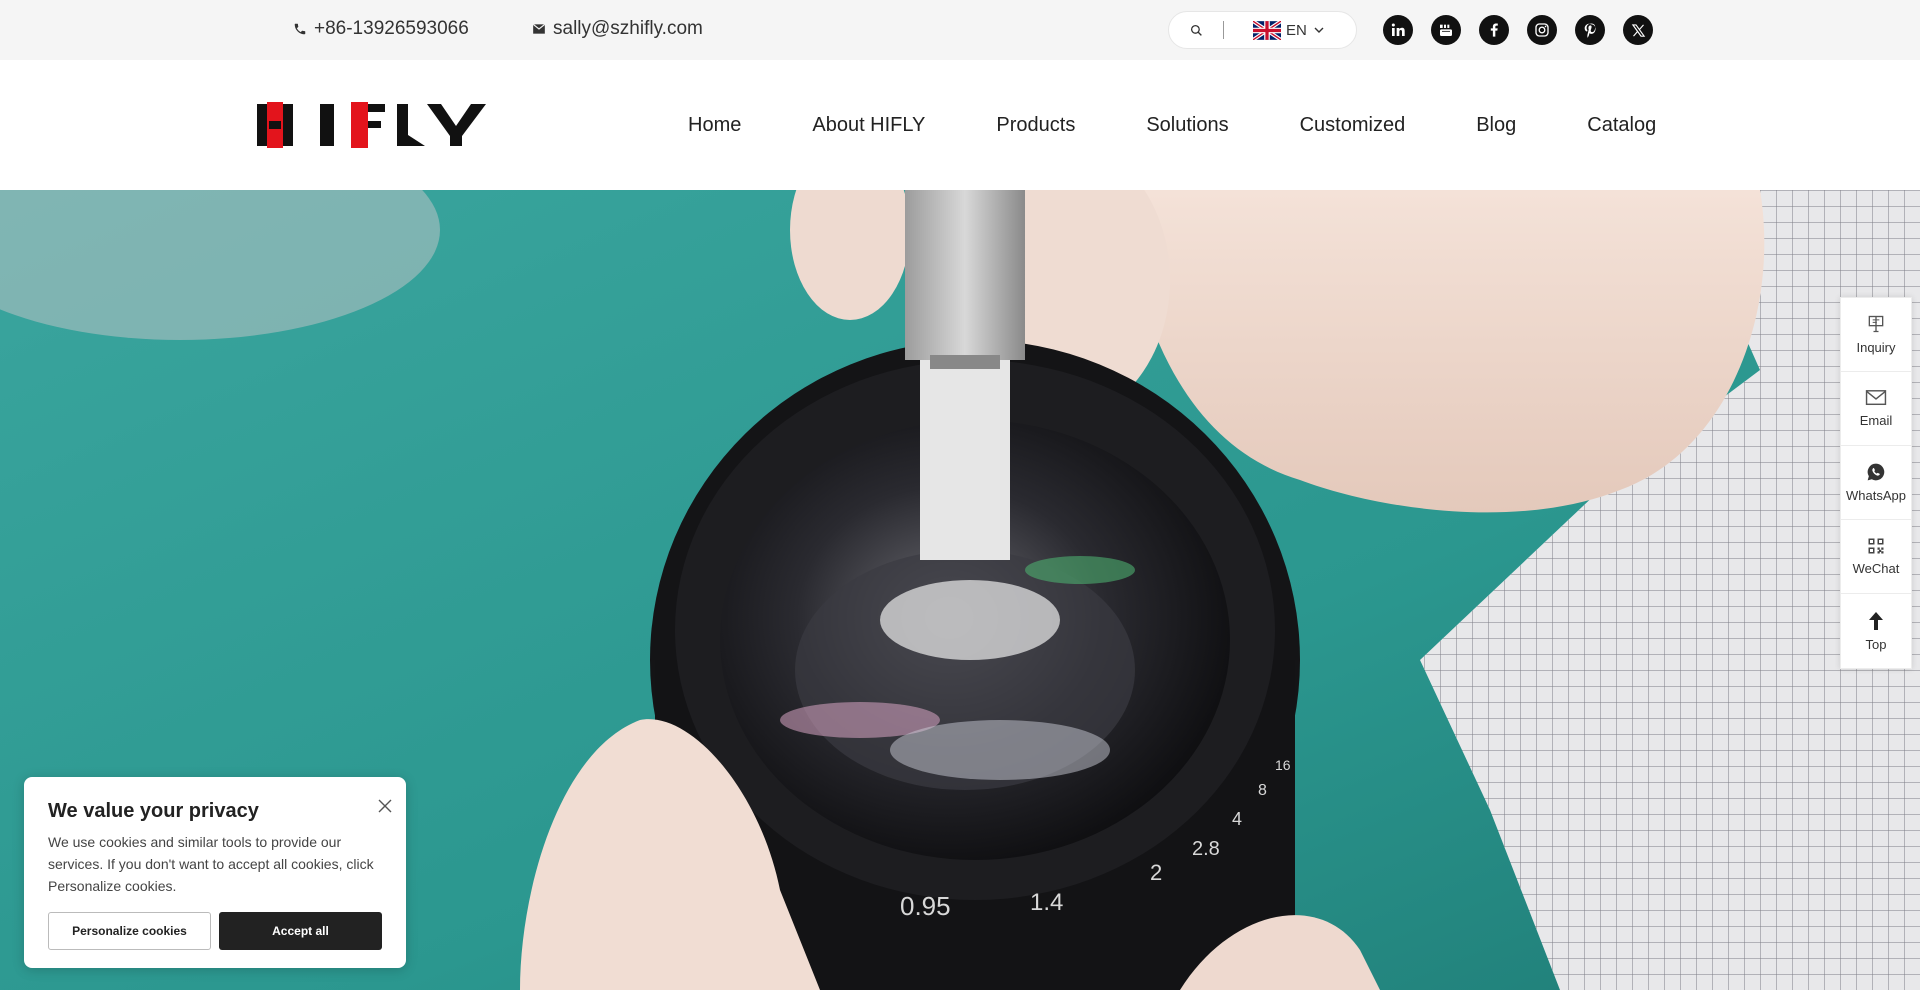 The image size is (1920, 993). What do you see at coordinates (1876, 420) in the screenshot?
I see `sidebar-label-email: Email` at bounding box center [1876, 420].